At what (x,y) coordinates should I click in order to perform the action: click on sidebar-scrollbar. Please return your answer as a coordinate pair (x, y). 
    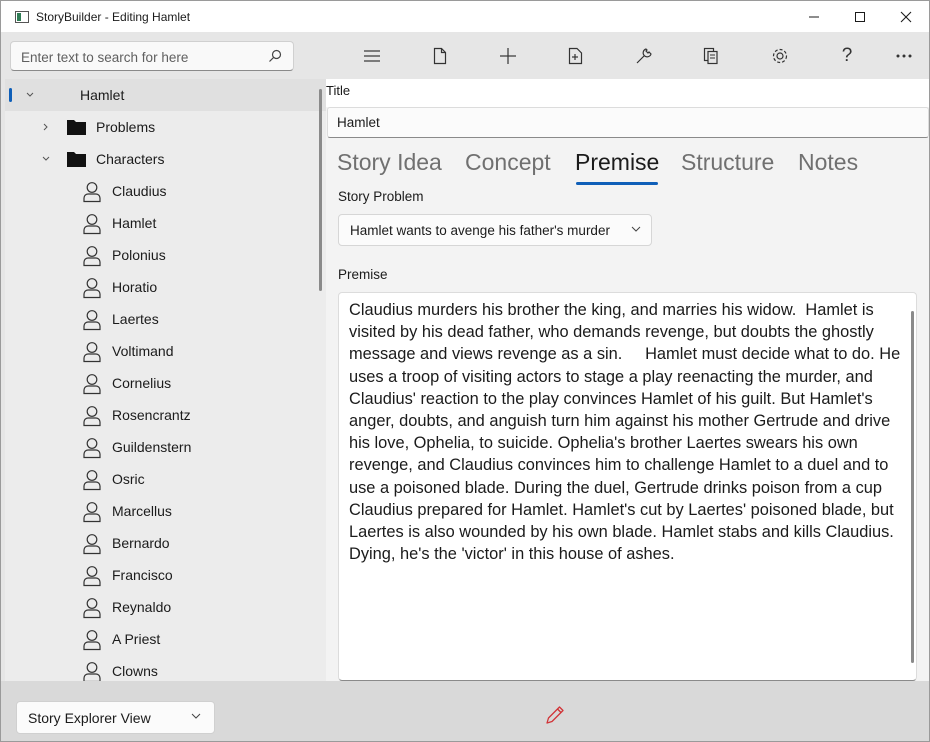
    Looking at the image, I should click on (320, 190).